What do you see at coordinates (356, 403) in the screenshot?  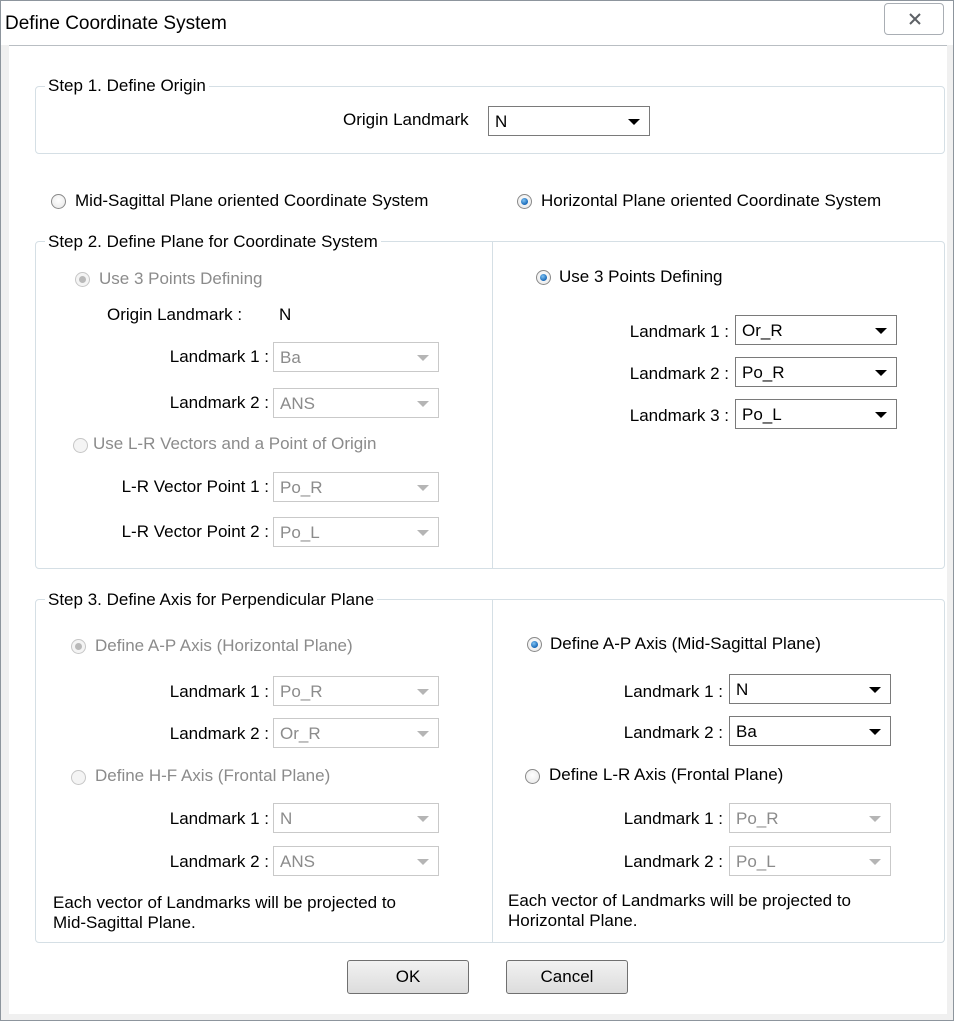 I see `step2-left-landmark2-select: ANS` at bounding box center [356, 403].